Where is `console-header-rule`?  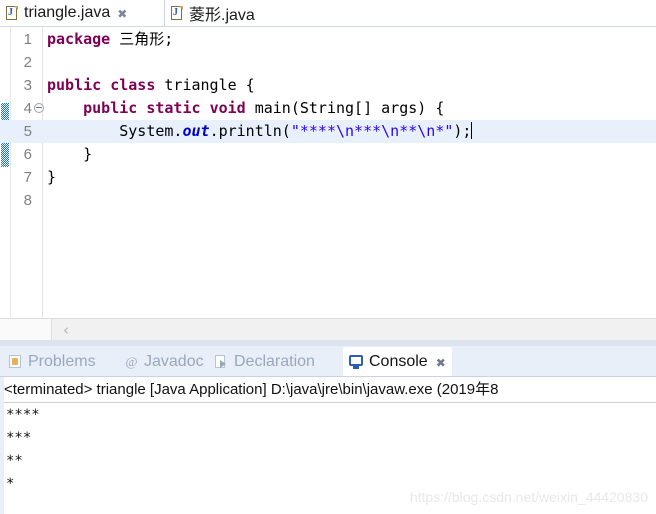 console-header-rule is located at coordinates (330, 402).